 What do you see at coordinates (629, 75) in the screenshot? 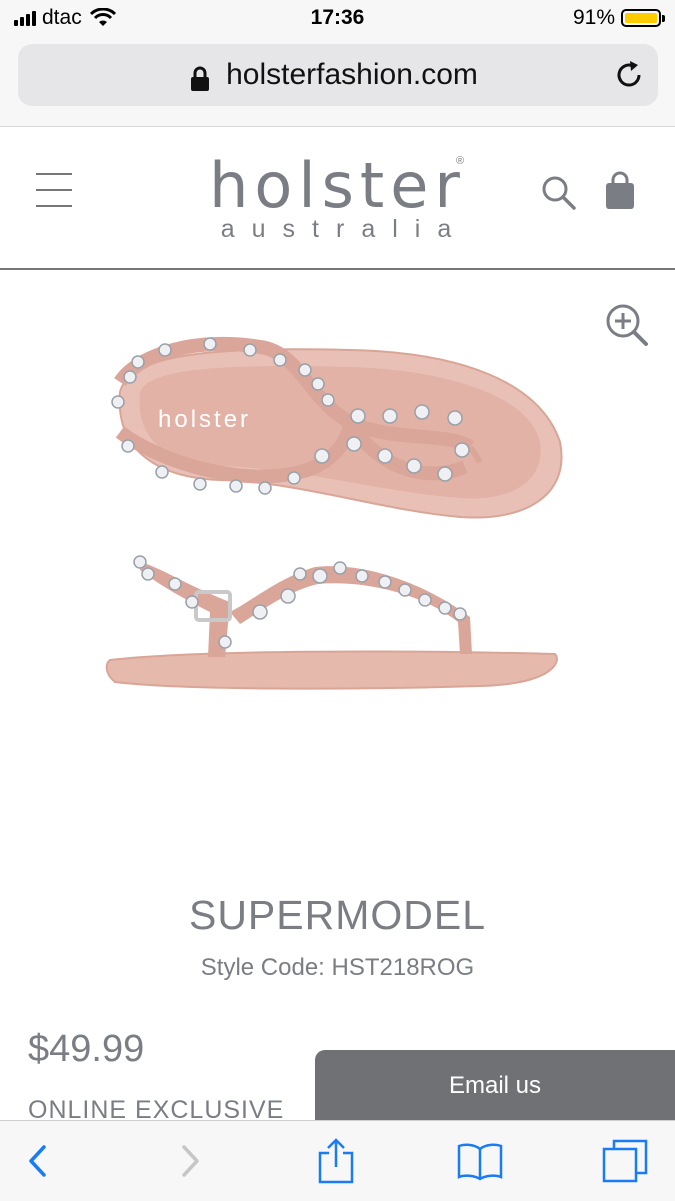
I see `reload-icon` at bounding box center [629, 75].